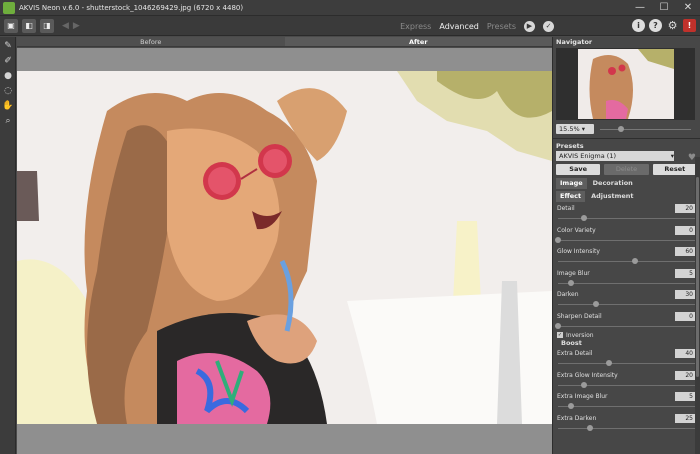 The width and height of the screenshot is (700, 454). What do you see at coordinates (151, 41) in the screenshot?
I see `tab-before: Before` at bounding box center [151, 41].